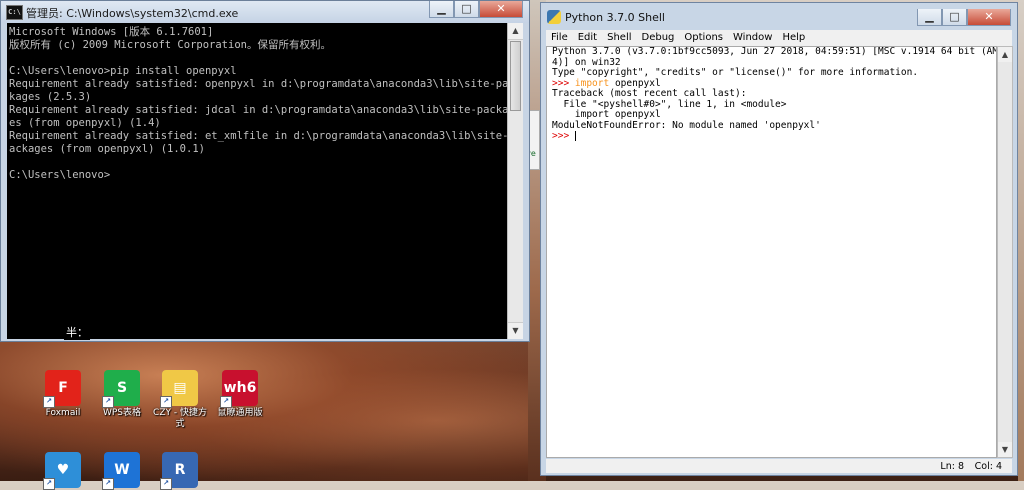 The image size is (1024, 490). Describe the element at coordinates (1021, 240) in the screenshot. I see `desktop-wallpaper-edge` at that location.